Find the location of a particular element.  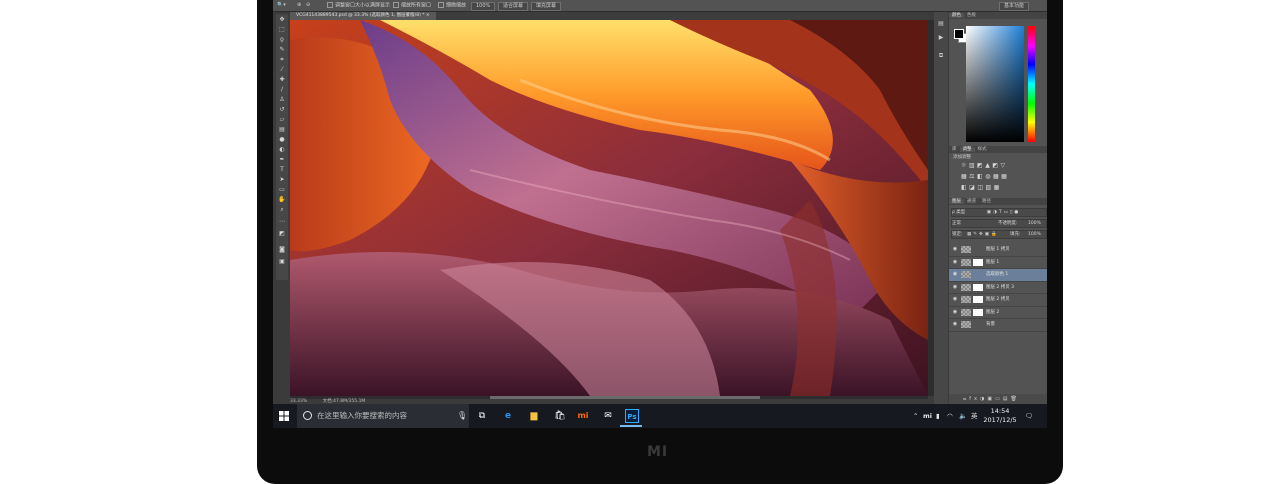

crop-tool-icon: ⌗ is located at coordinates (282, 60).